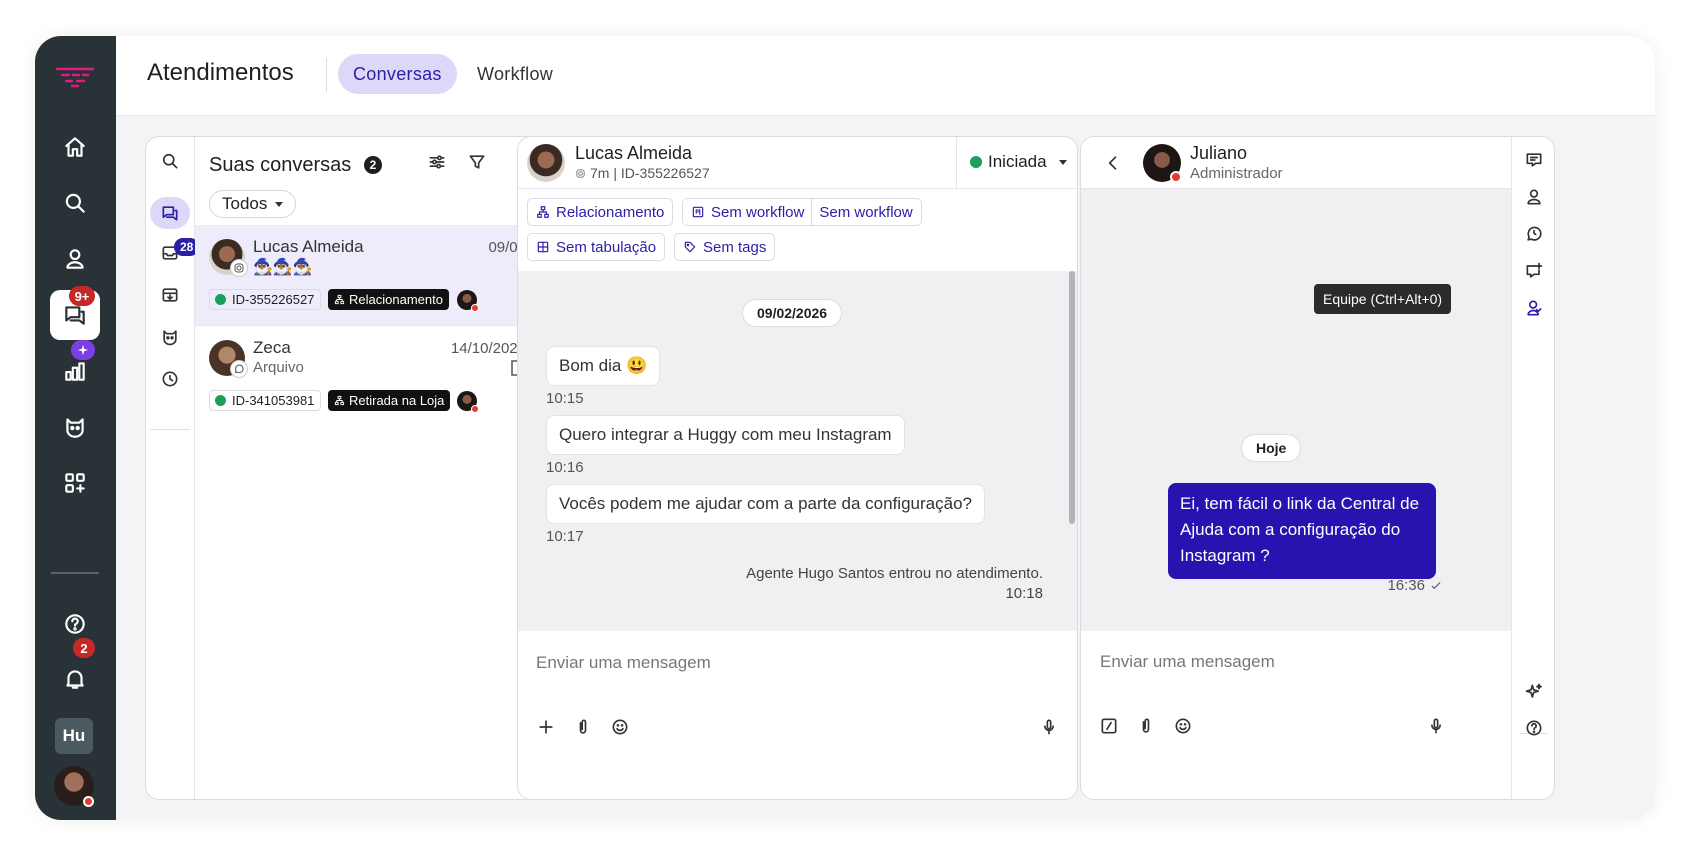 This screenshot has width=1690, height=856. What do you see at coordinates (397, 74) in the screenshot?
I see `tab-conversas: Conversas` at bounding box center [397, 74].